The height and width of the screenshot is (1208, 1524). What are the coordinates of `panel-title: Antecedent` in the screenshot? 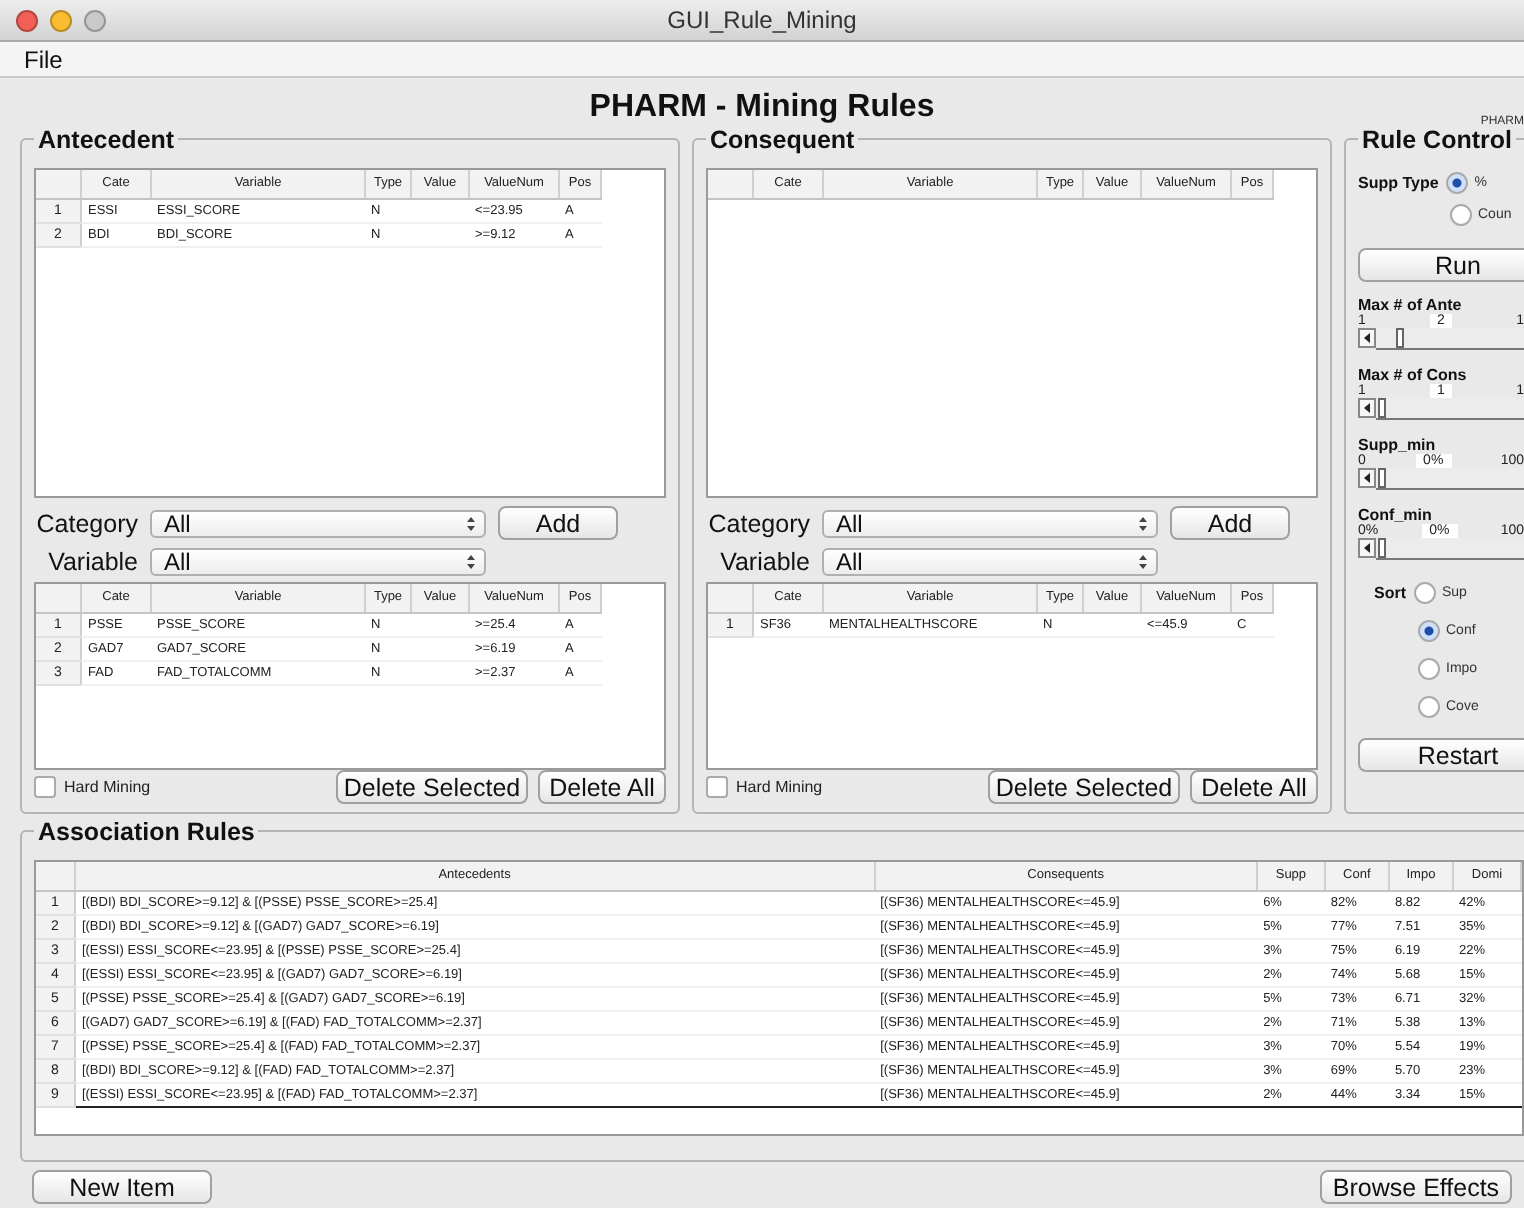 It's located at (106, 140).